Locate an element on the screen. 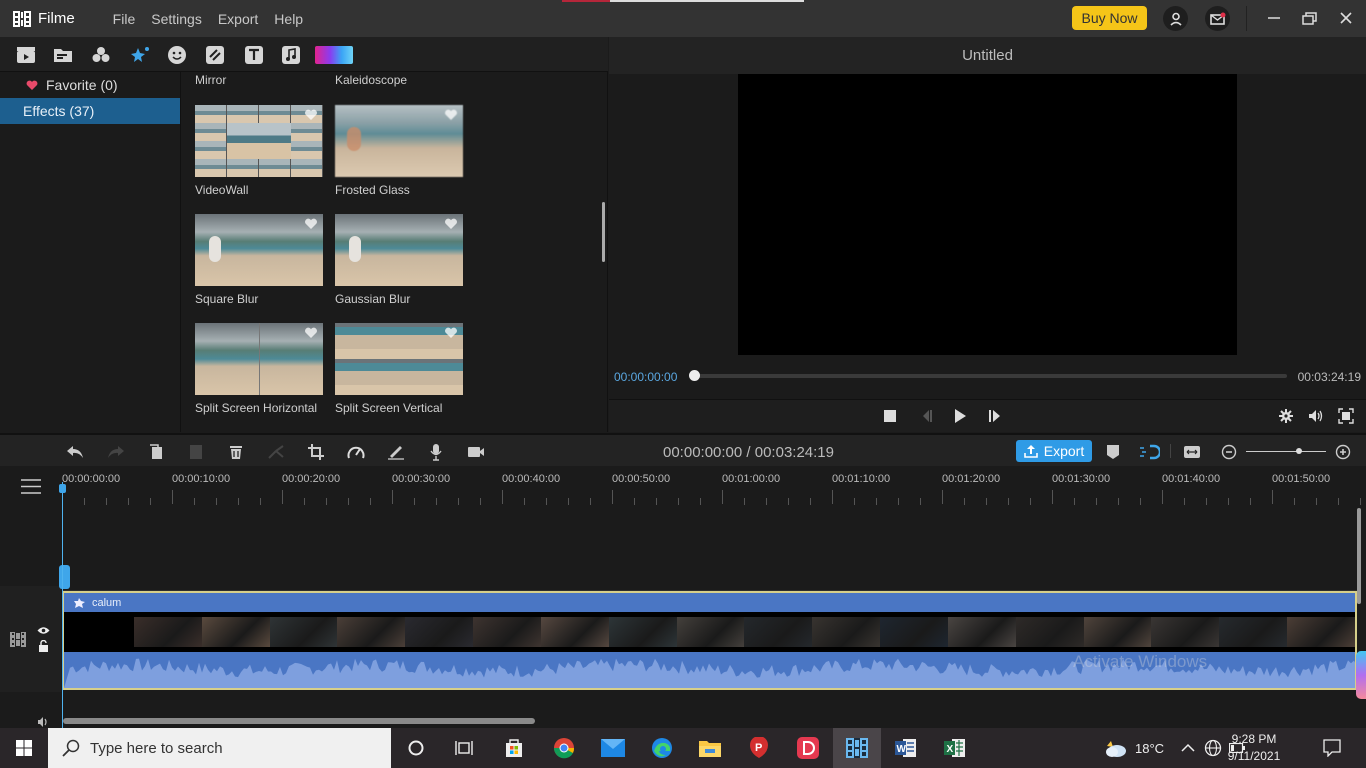 The image size is (1366, 768). show-hidden-icons is located at coordinates (1188, 748).